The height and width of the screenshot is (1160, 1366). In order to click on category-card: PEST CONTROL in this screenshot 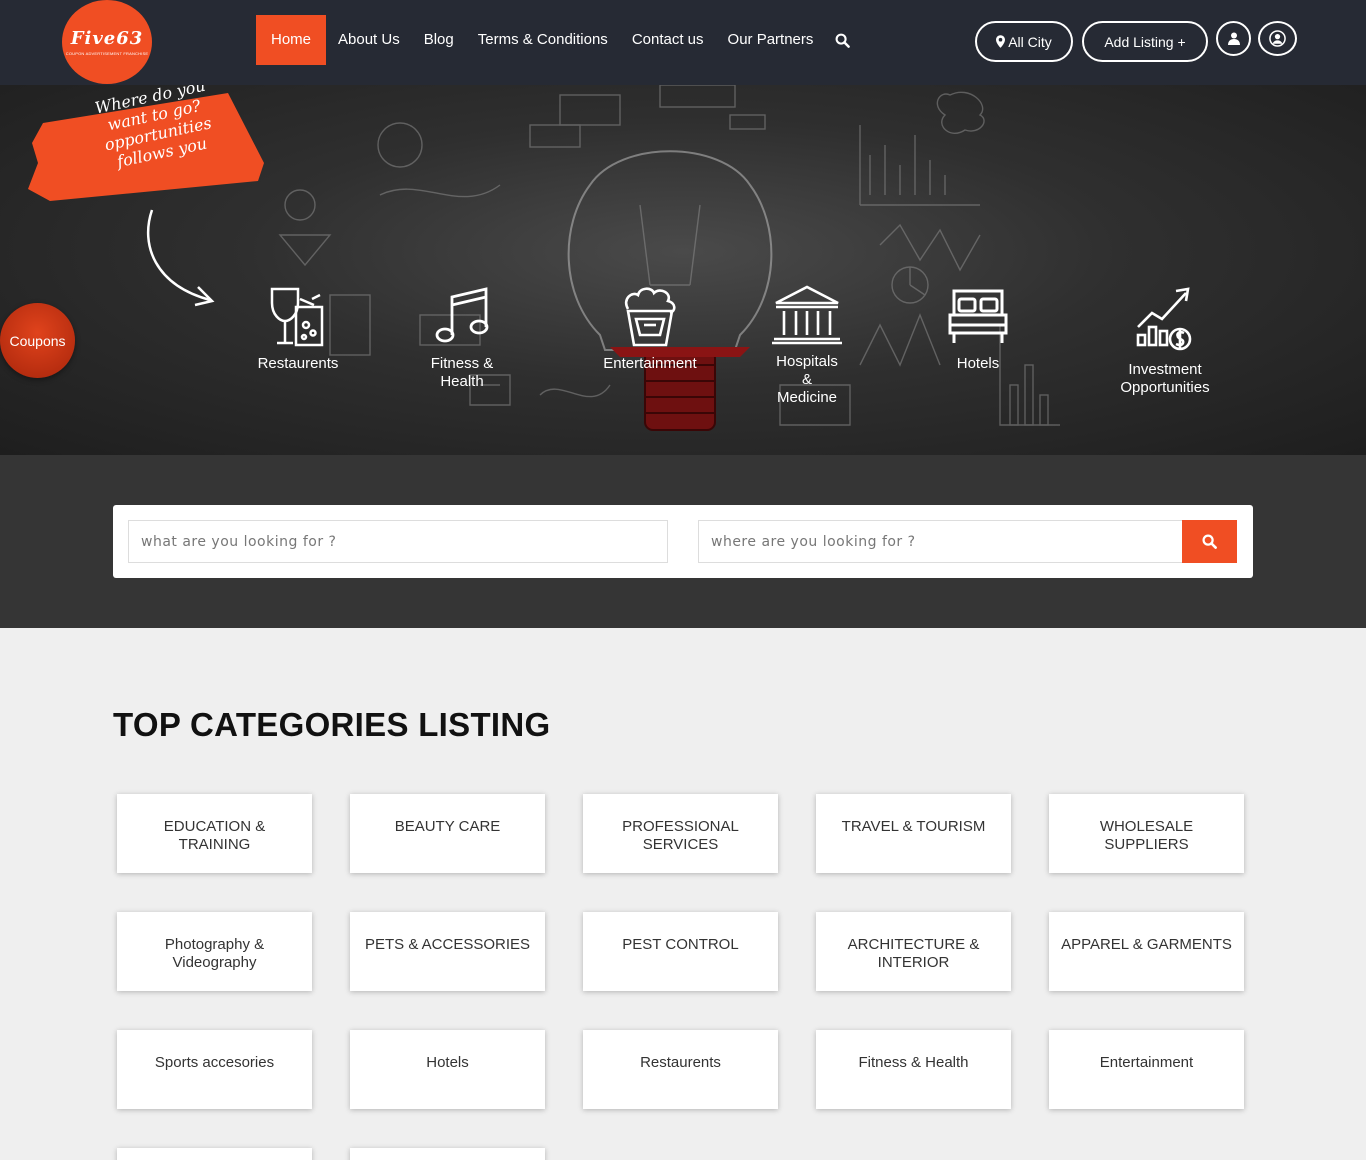, I will do `click(680, 951)`.